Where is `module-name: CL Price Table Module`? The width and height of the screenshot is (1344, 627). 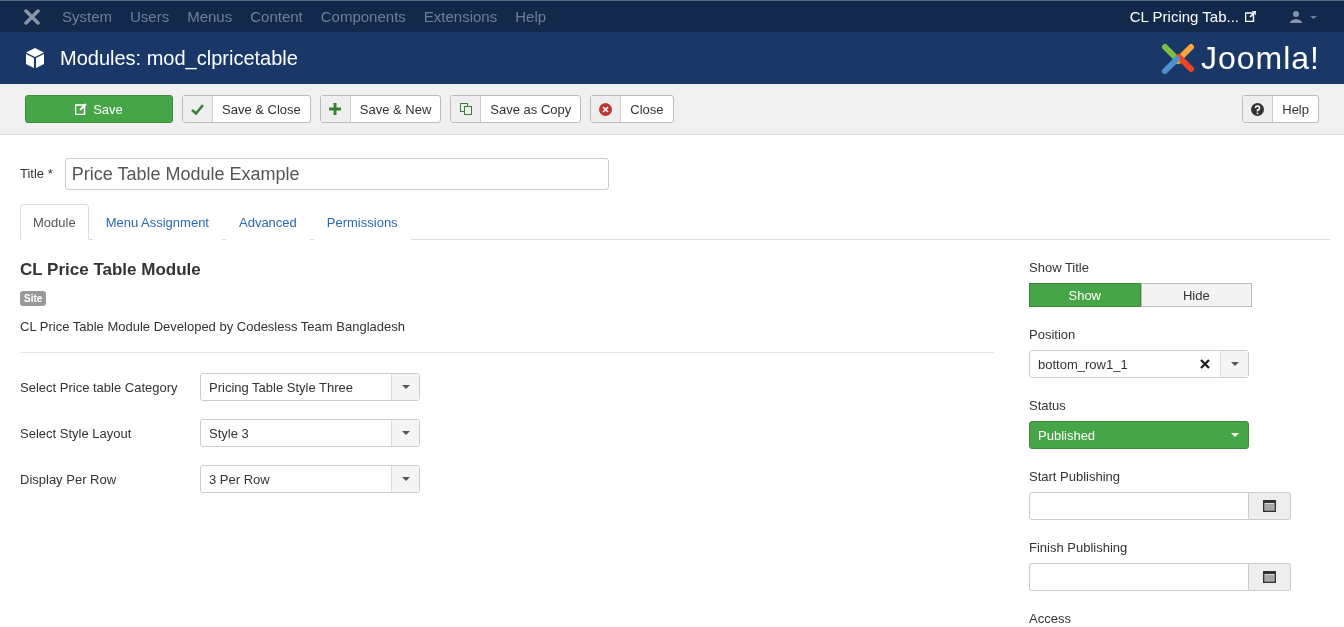
module-name: CL Price Table Module is located at coordinates (111, 270).